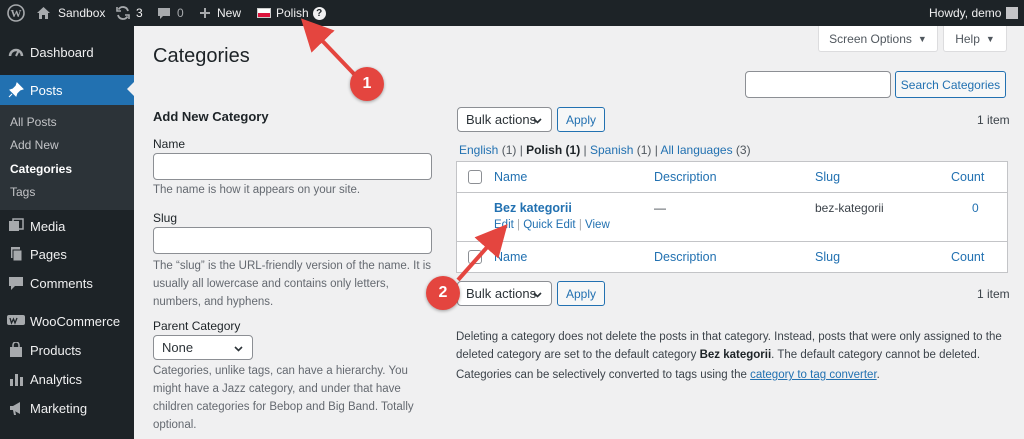 Image resolution: width=1024 pixels, height=439 pixels. Describe the element at coordinates (367, 84) in the screenshot. I see `annotation-badge-1: 1` at that location.